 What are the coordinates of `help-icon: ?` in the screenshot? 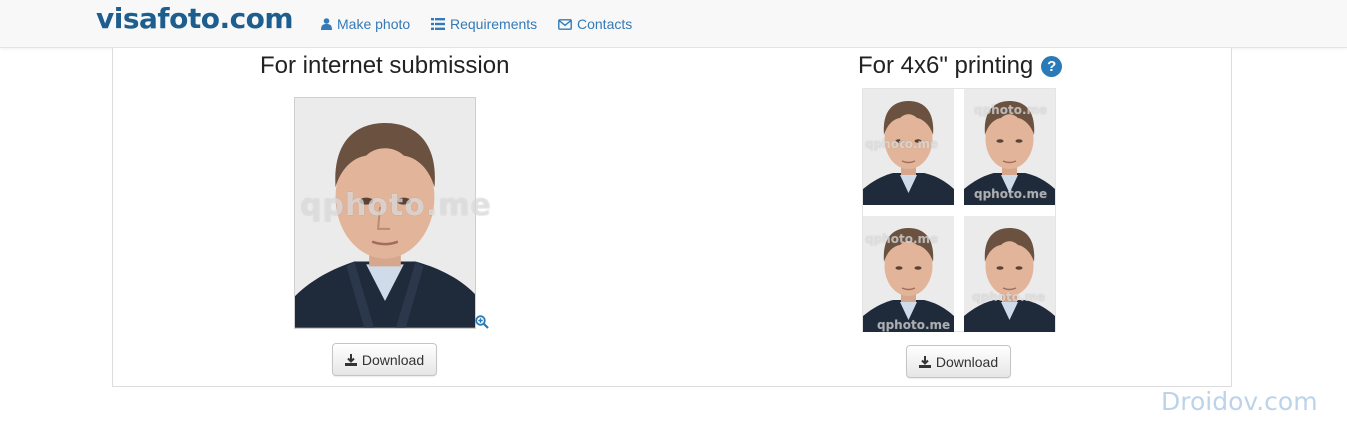 It's located at (1052, 66).